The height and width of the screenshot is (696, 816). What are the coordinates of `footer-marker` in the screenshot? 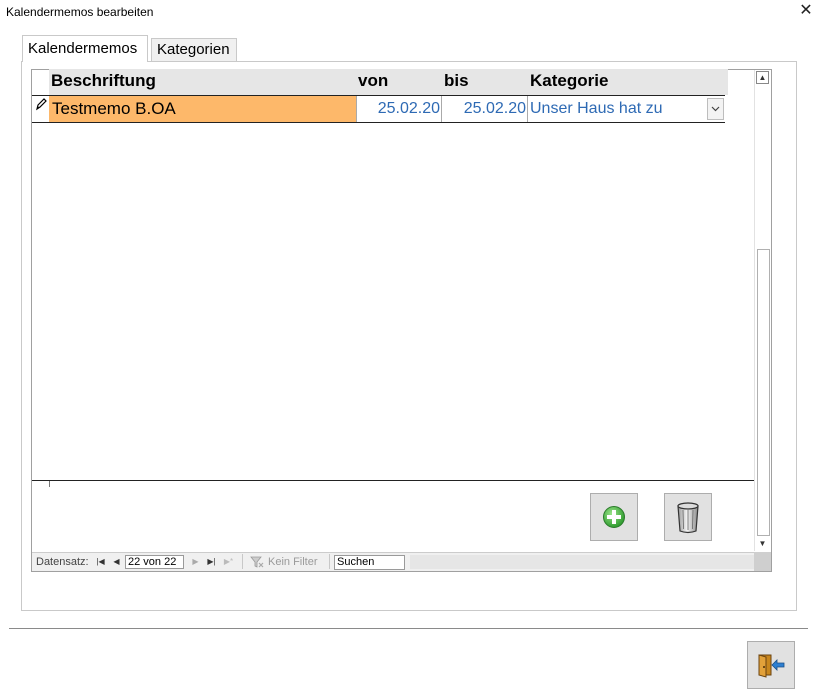 It's located at (49, 484).